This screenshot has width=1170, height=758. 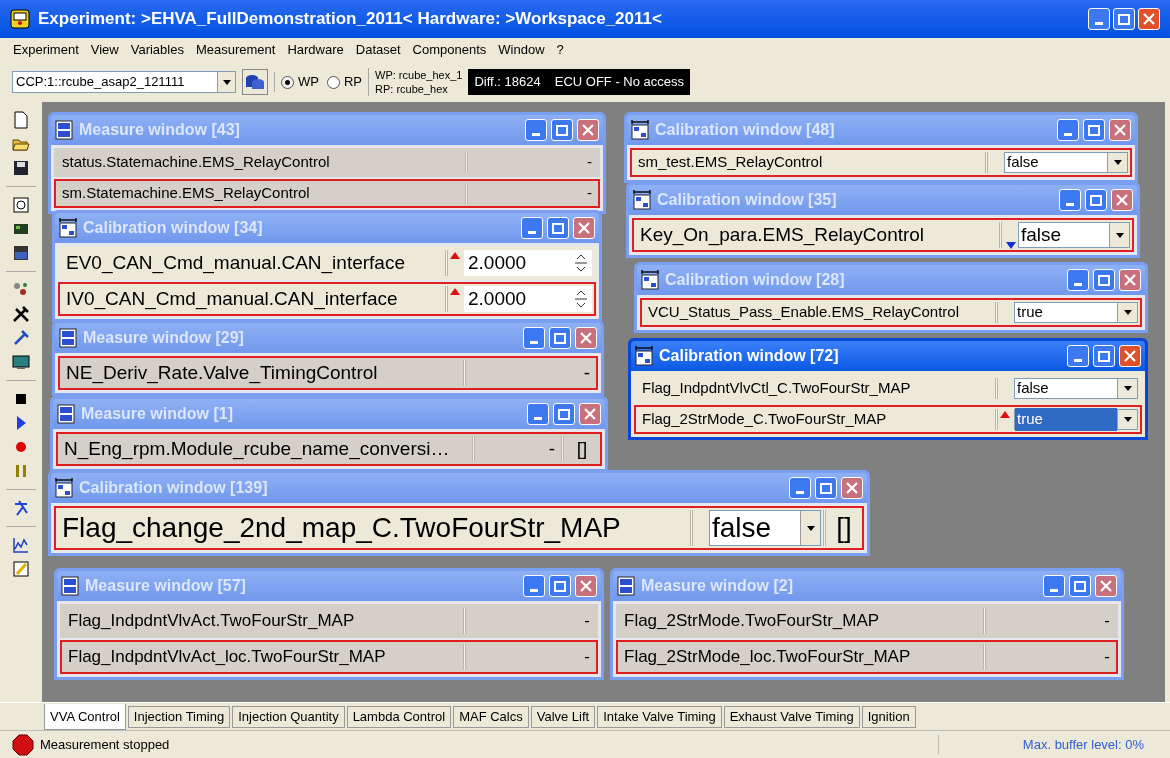 What do you see at coordinates (659, 717) in the screenshot?
I see `sheet-tab: Intake Valve Timing` at bounding box center [659, 717].